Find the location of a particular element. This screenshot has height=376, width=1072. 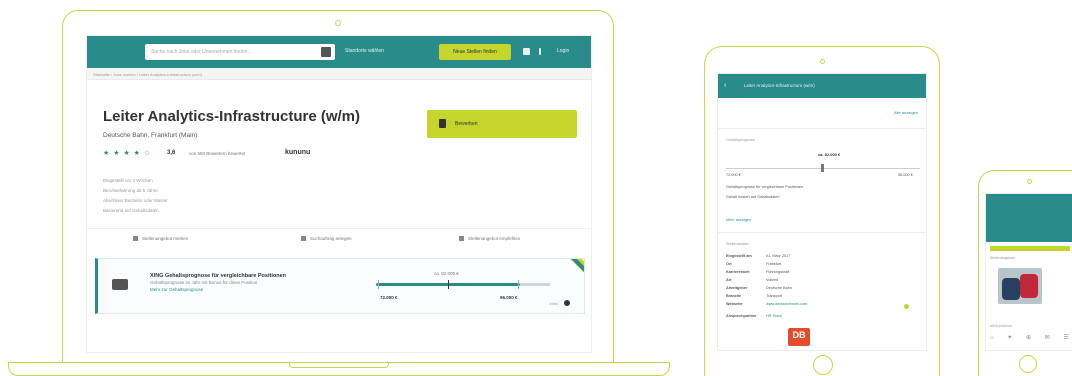

detail-value: Führungskraft is located at coordinates (778, 272).